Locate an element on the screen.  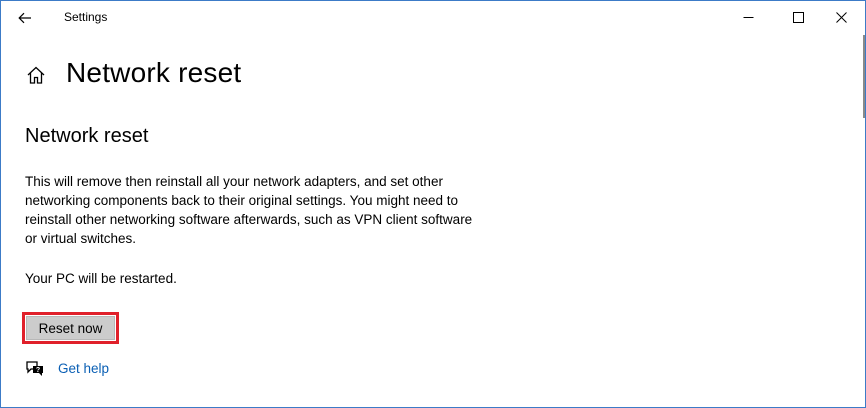
title-bar: Settings is located at coordinates (433, 18).